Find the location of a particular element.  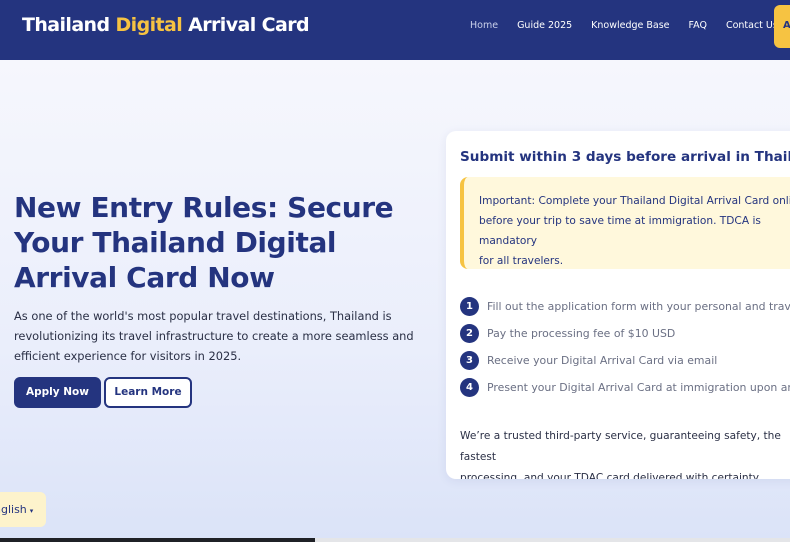

step-number-badge: 1 is located at coordinates (469, 306).